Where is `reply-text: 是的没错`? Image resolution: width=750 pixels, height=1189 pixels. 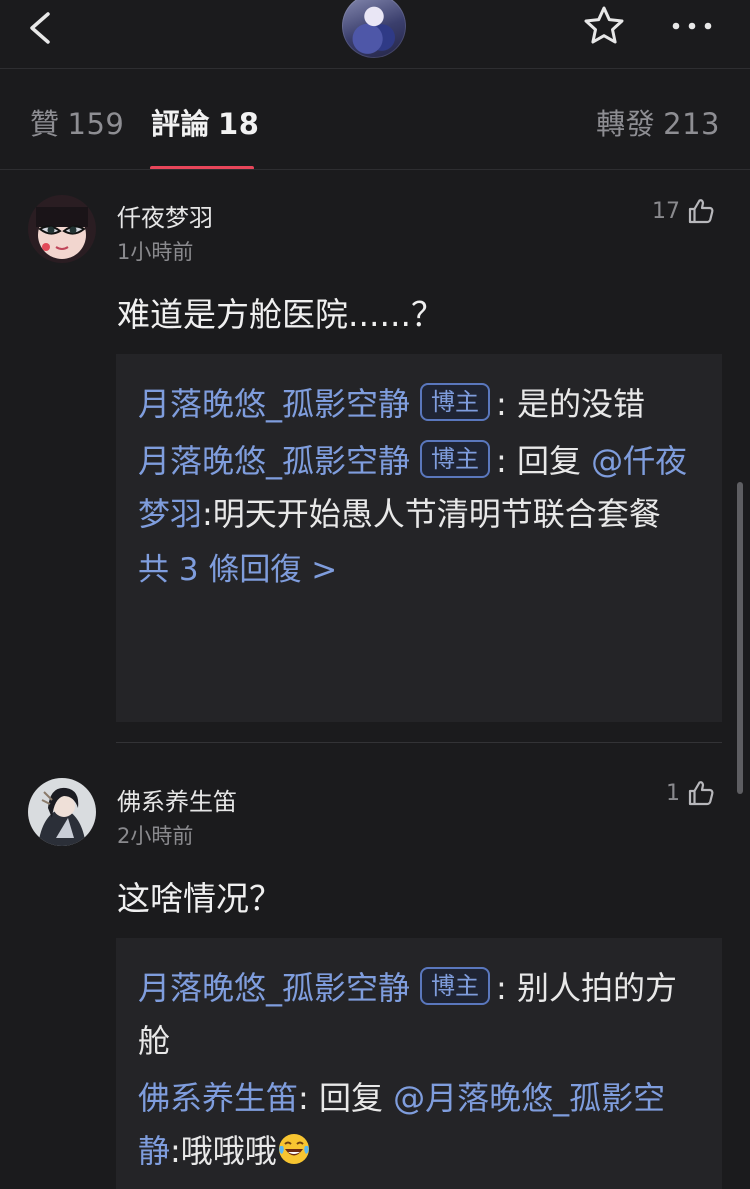 reply-text: 是的没错 is located at coordinates (580, 404).